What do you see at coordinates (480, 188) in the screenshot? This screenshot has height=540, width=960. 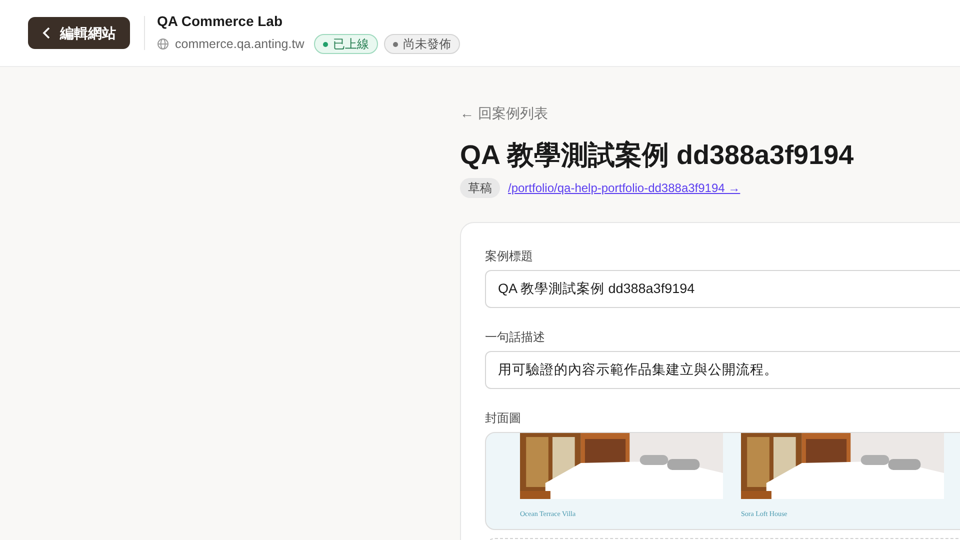 I see `draft-badge: 草稿` at bounding box center [480, 188].